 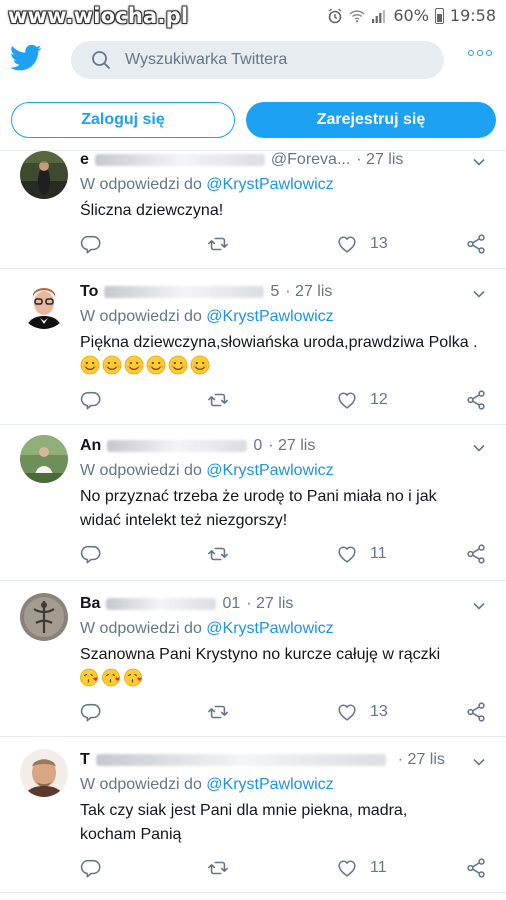 I want to click on author-name: T, so click(x=85, y=760).